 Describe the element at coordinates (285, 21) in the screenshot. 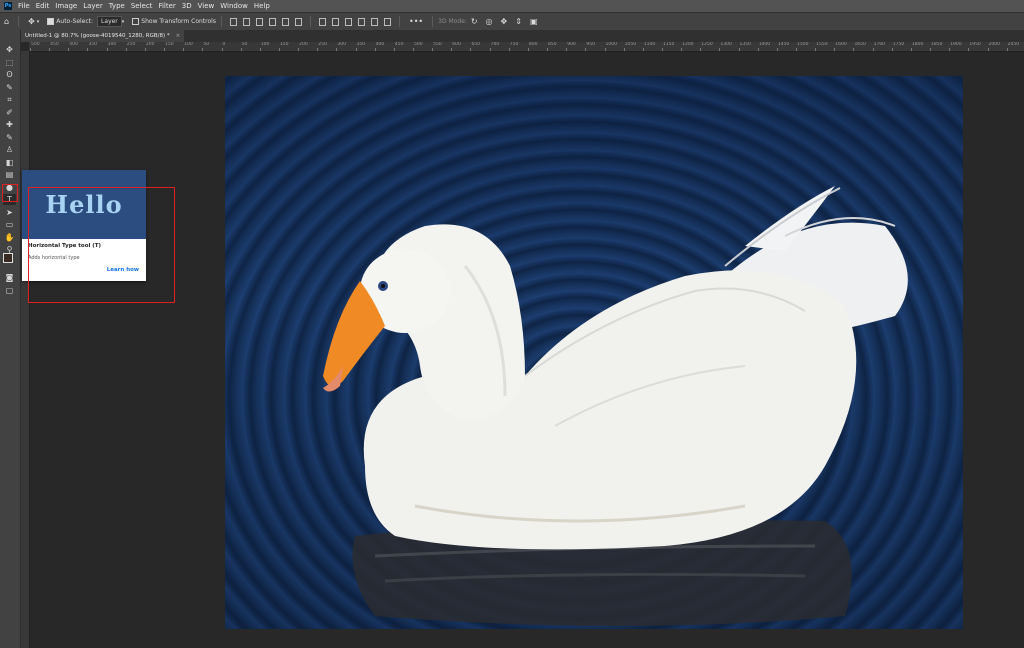

I see `align-center-icon` at that location.